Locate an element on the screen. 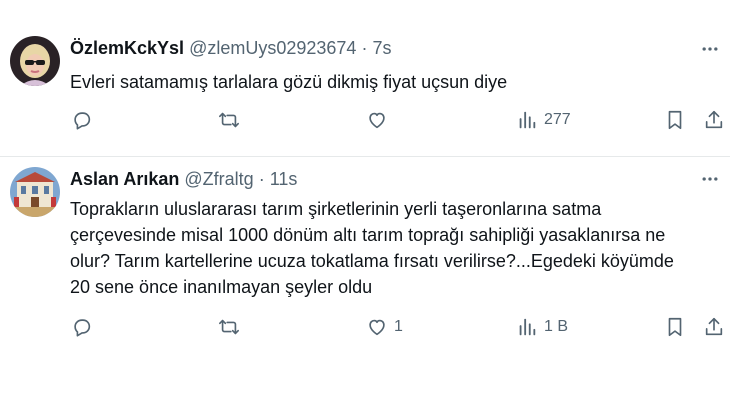  views-button: 277 is located at coordinates (543, 120).